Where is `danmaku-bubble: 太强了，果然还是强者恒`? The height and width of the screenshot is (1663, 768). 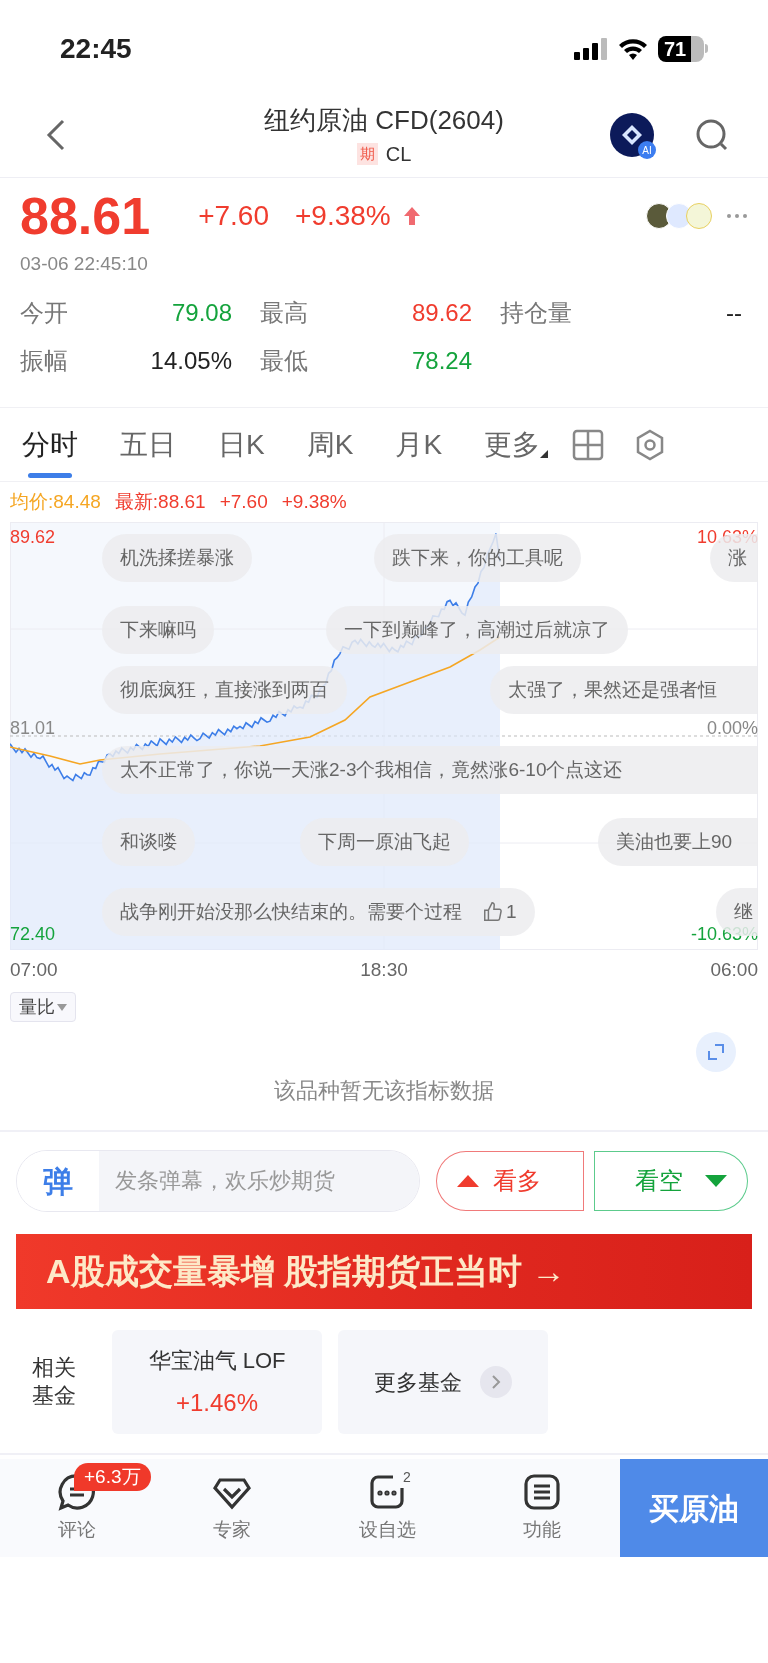
danmaku-bubble: 太强了，果然还是强者恒 is located at coordinates (624, 690).